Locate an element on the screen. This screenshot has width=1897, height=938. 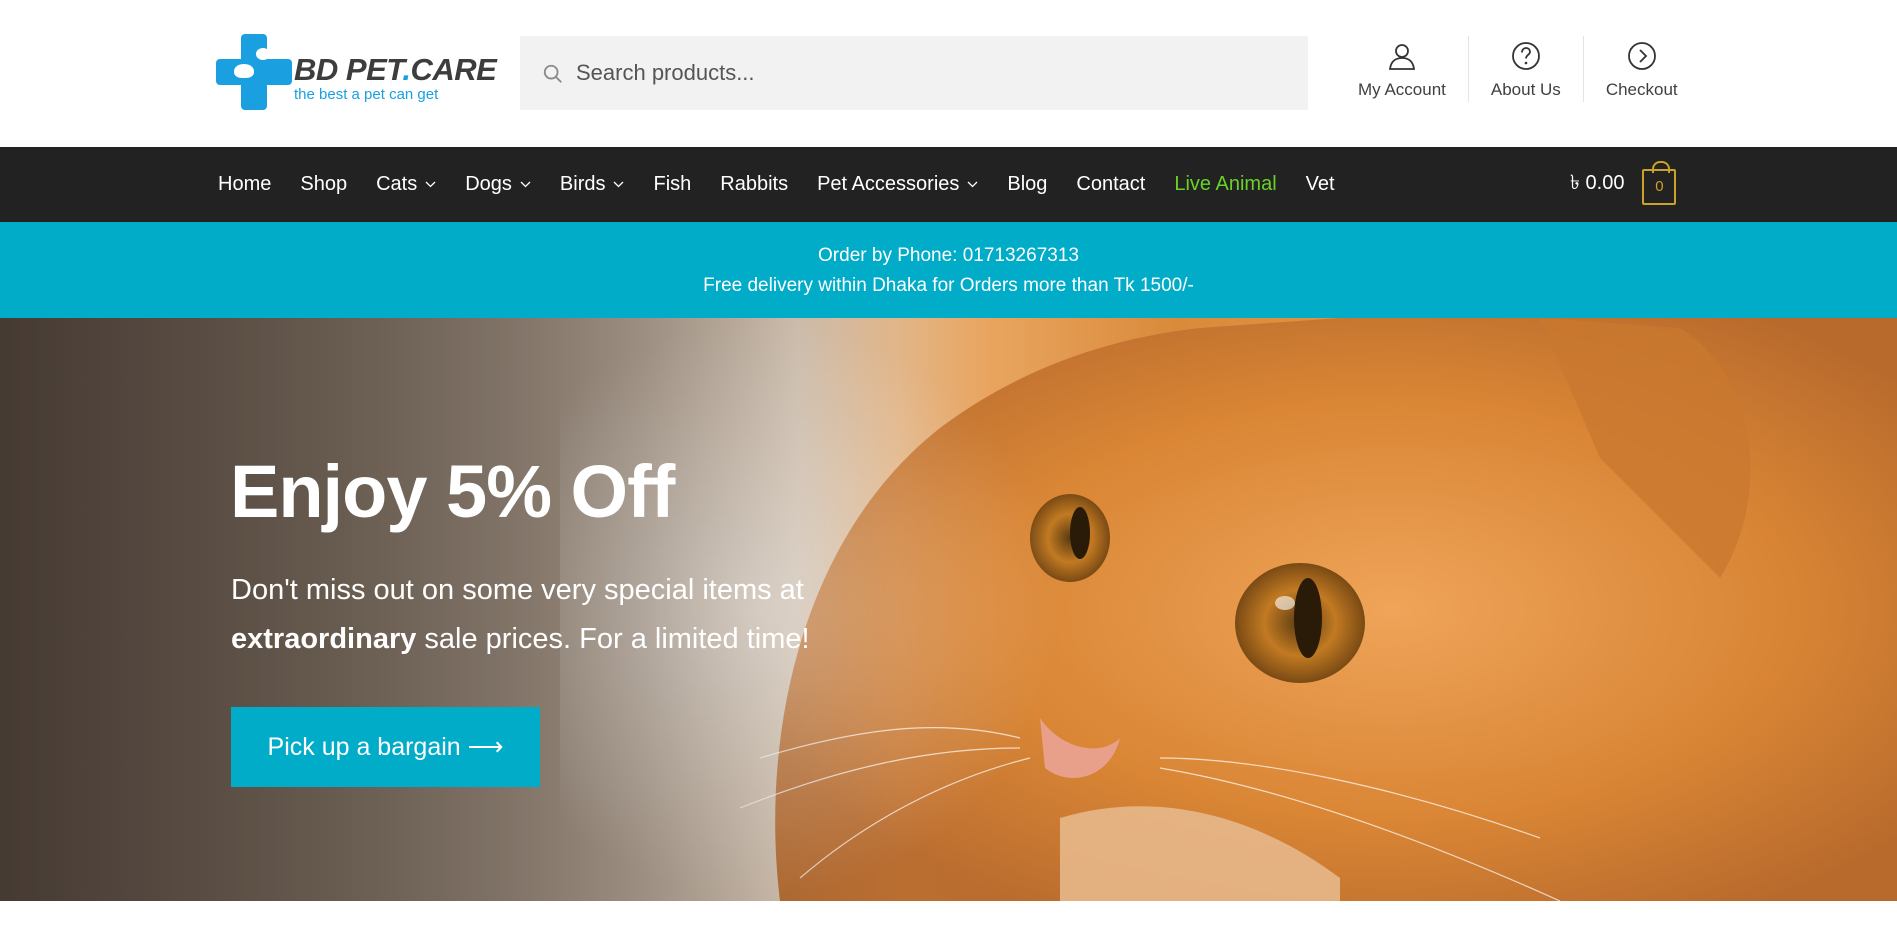
nav-item-pet-accessories: Pet Accessories is located at coordinates (897, 184).